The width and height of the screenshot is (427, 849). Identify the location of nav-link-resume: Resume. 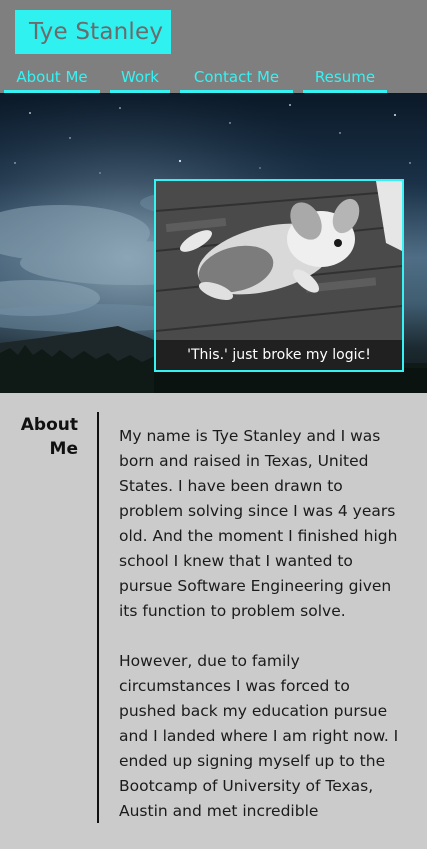
(345, 79).